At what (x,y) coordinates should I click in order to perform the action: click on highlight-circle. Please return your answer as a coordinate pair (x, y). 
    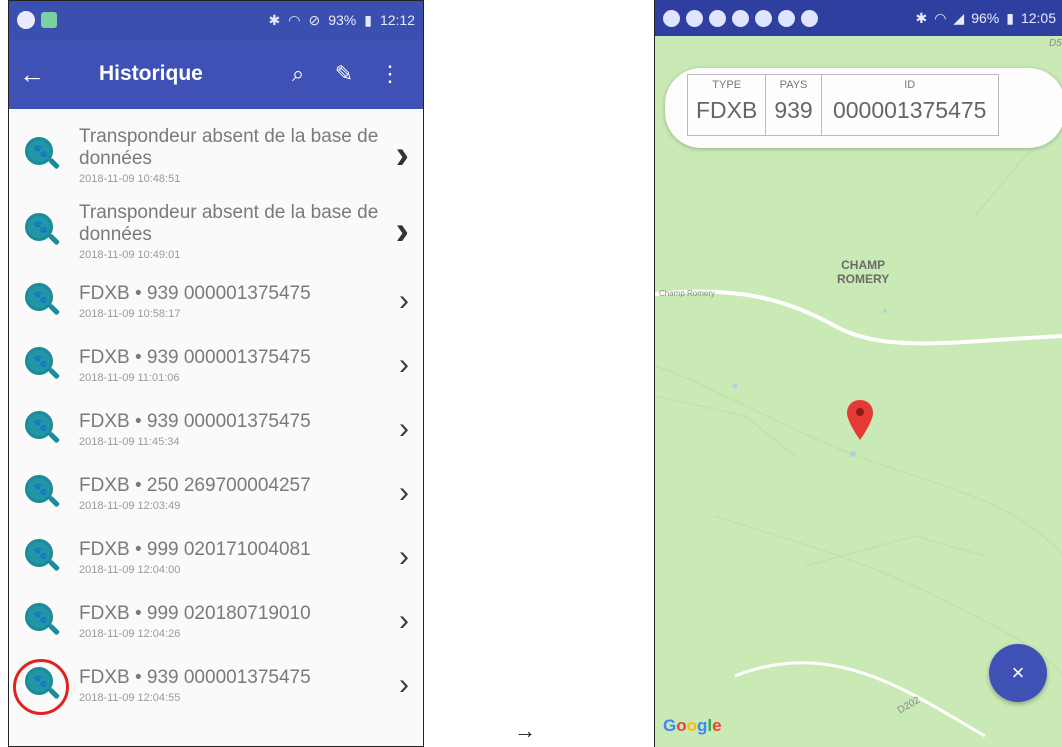
    Looking at the image, I should click on (41, 687).